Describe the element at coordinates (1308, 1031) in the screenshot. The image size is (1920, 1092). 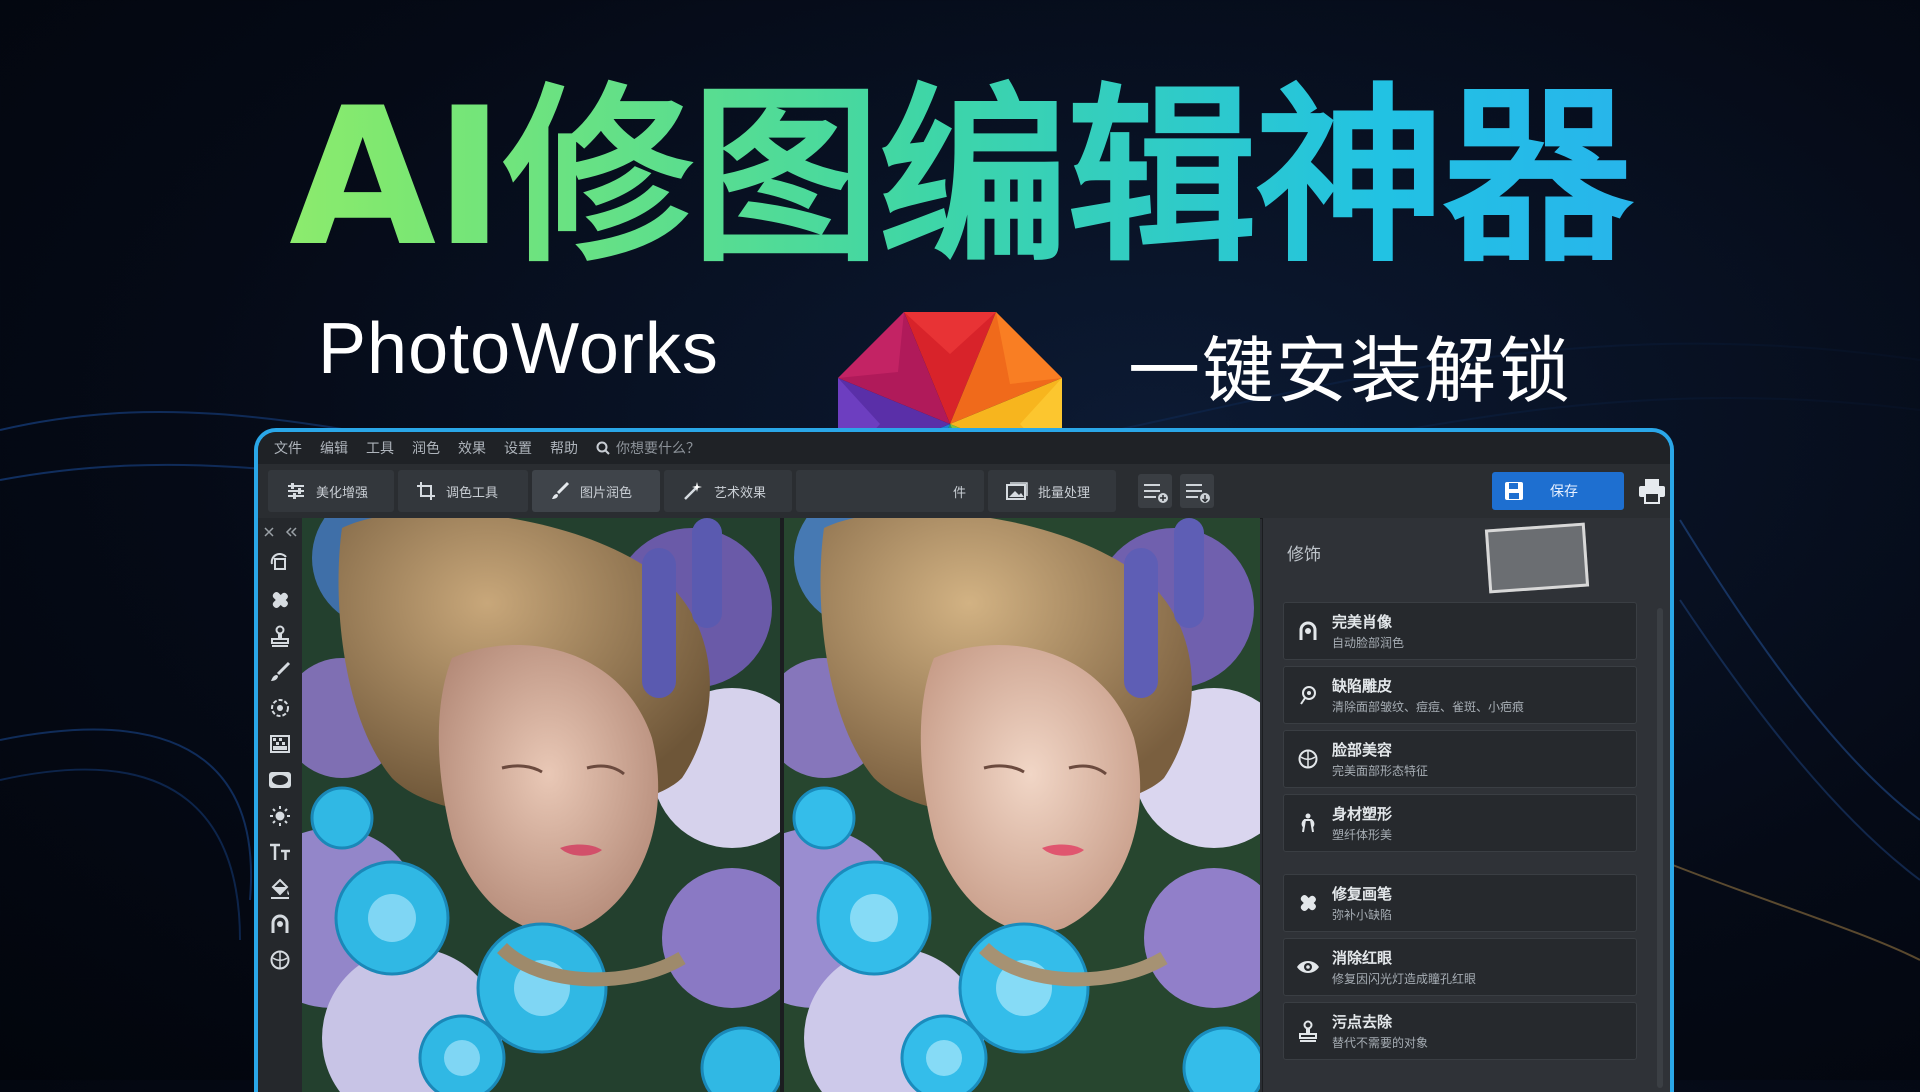
I see `stamp-icon` at that location.